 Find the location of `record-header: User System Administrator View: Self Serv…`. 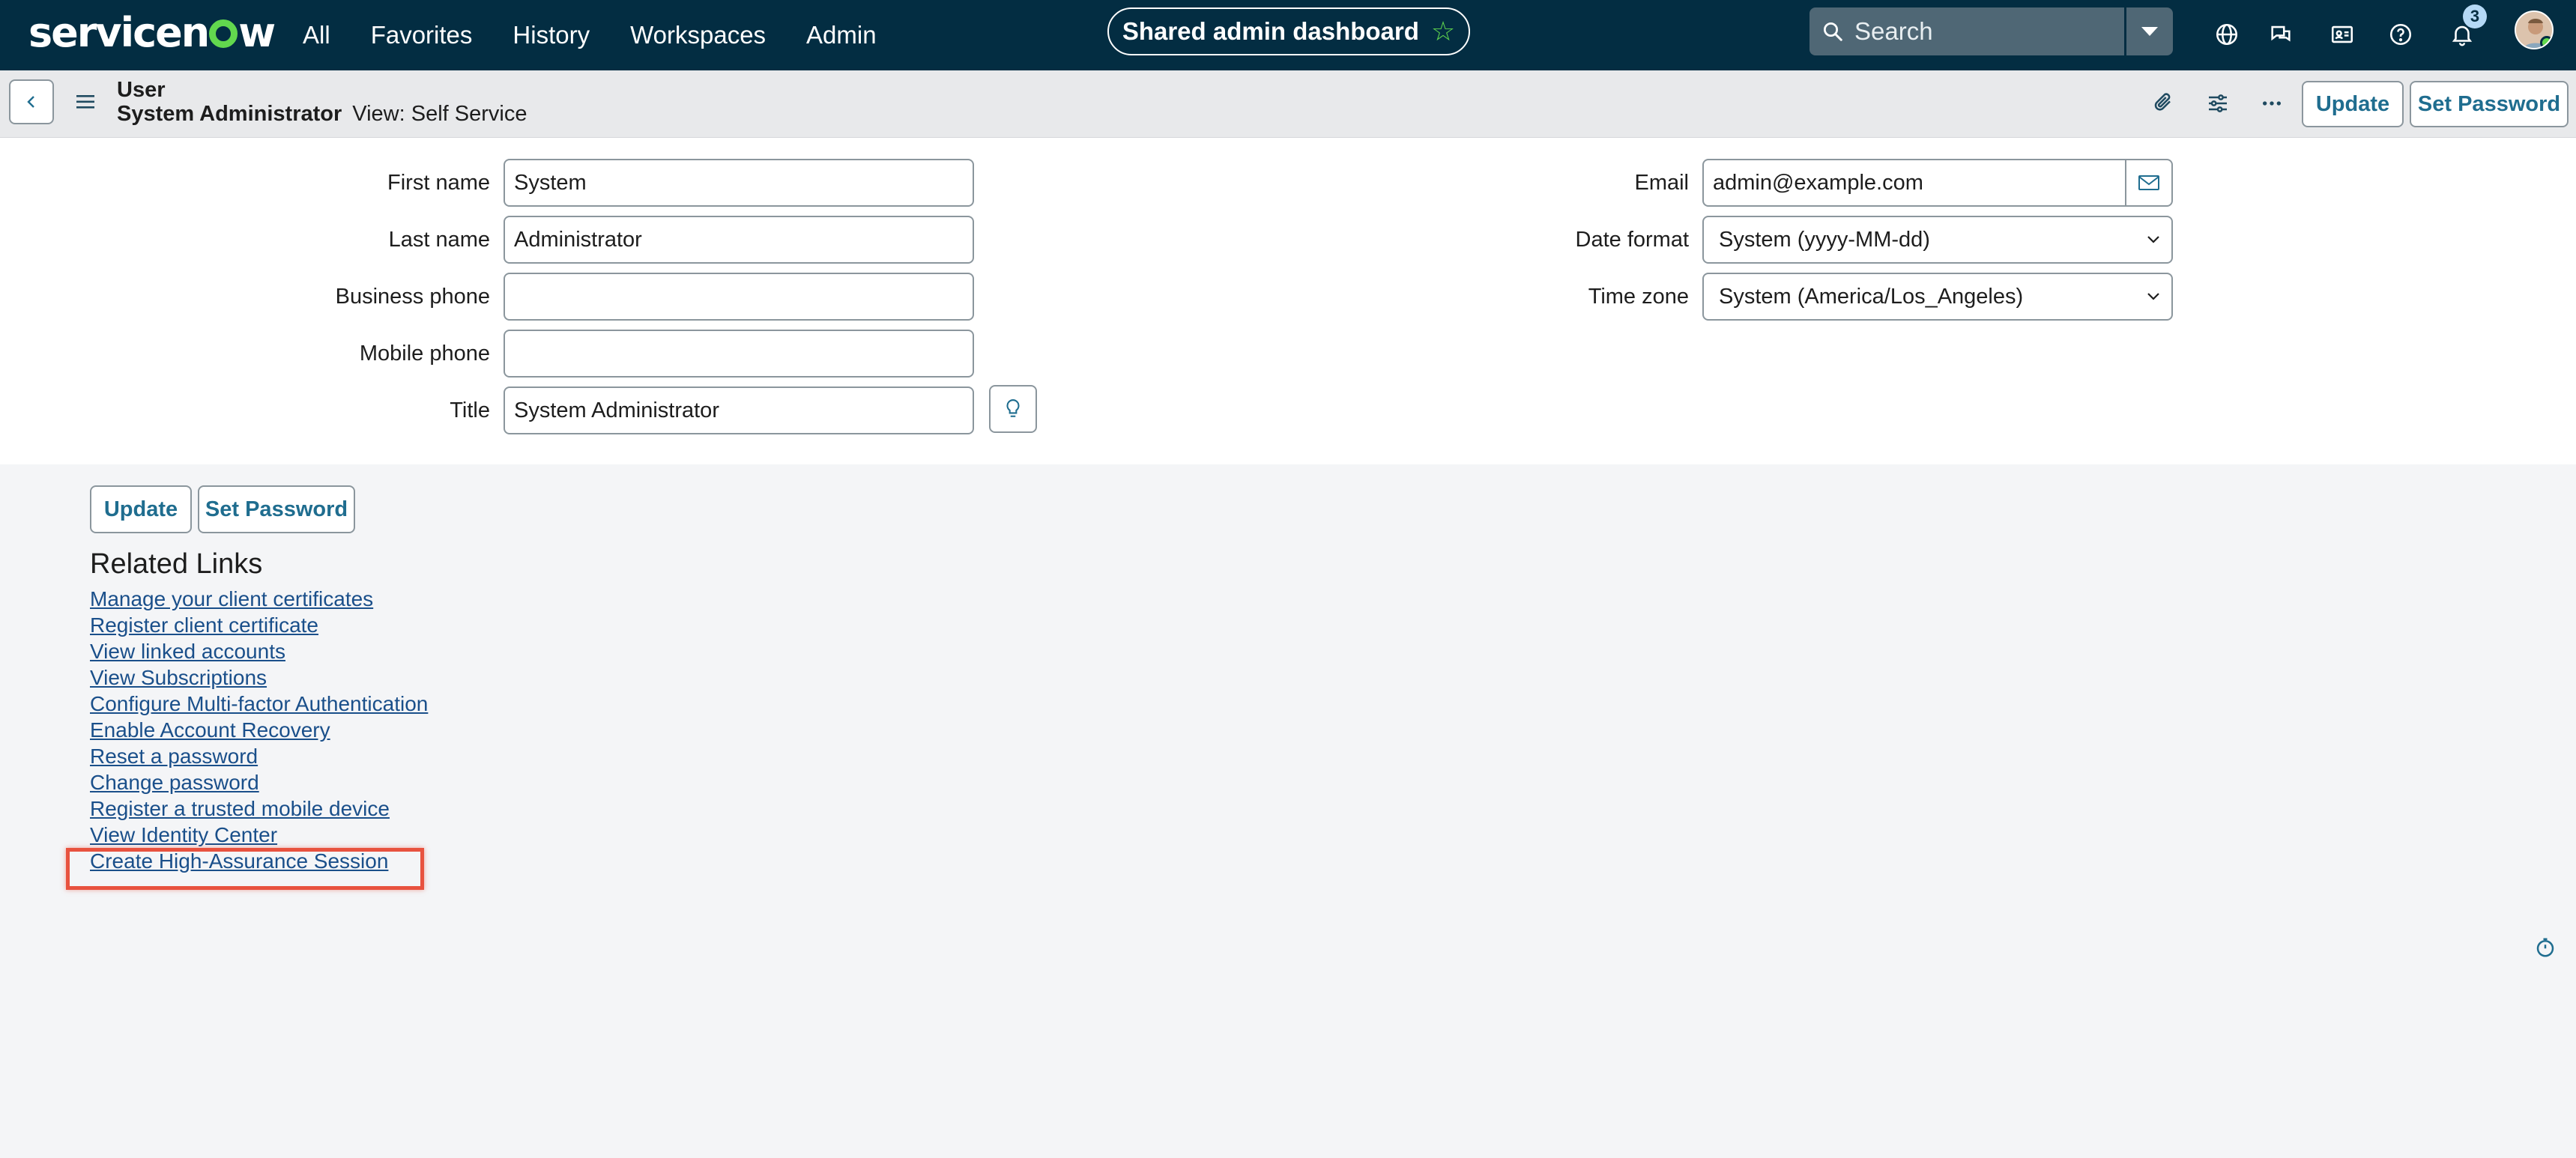

record-header: User System Administrator View: Self Serv… is located at coordinates (1288, 104).